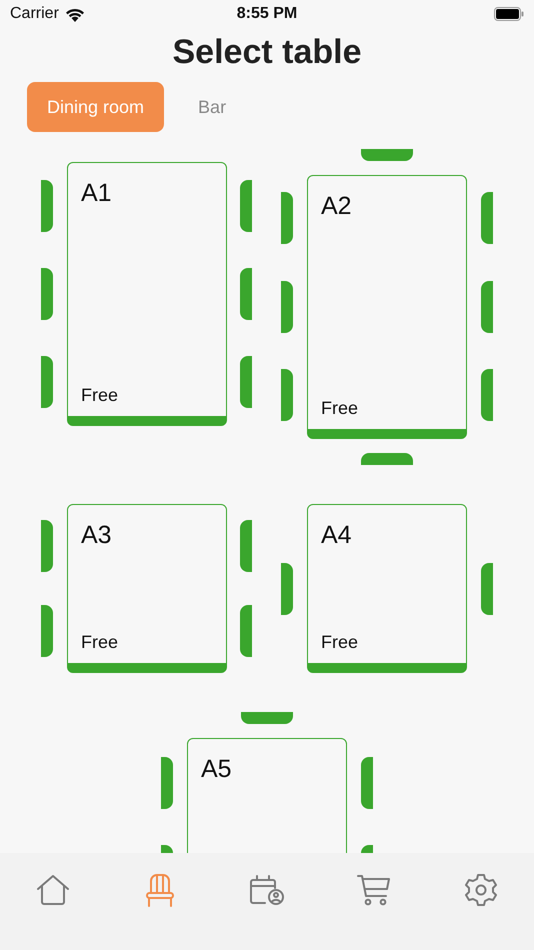  Describe the element at coordinates (336, 535) in the screenshot. I see `table-name: A4` at that location.